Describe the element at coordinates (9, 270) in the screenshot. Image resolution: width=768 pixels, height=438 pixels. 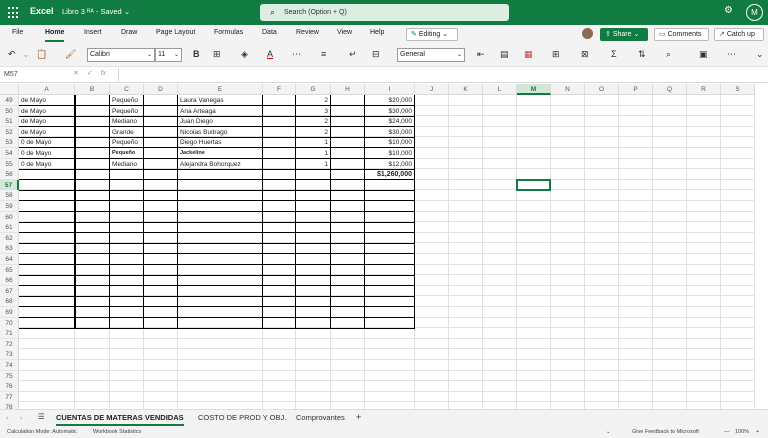
I see `row-header-65: 65` at that location.